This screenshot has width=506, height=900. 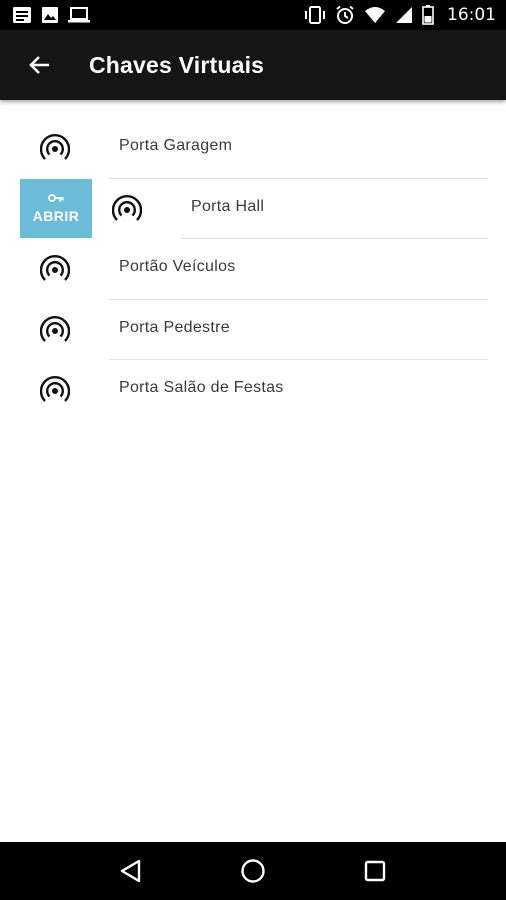 I want to click on door-label: Porta Garagem, so click(x=176, y=145).